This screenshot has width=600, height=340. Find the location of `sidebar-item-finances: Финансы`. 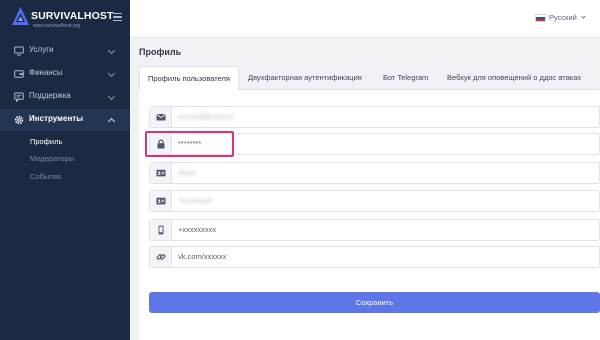

sidebar-item-finances: Финансы is located at coordinates (65, 74).